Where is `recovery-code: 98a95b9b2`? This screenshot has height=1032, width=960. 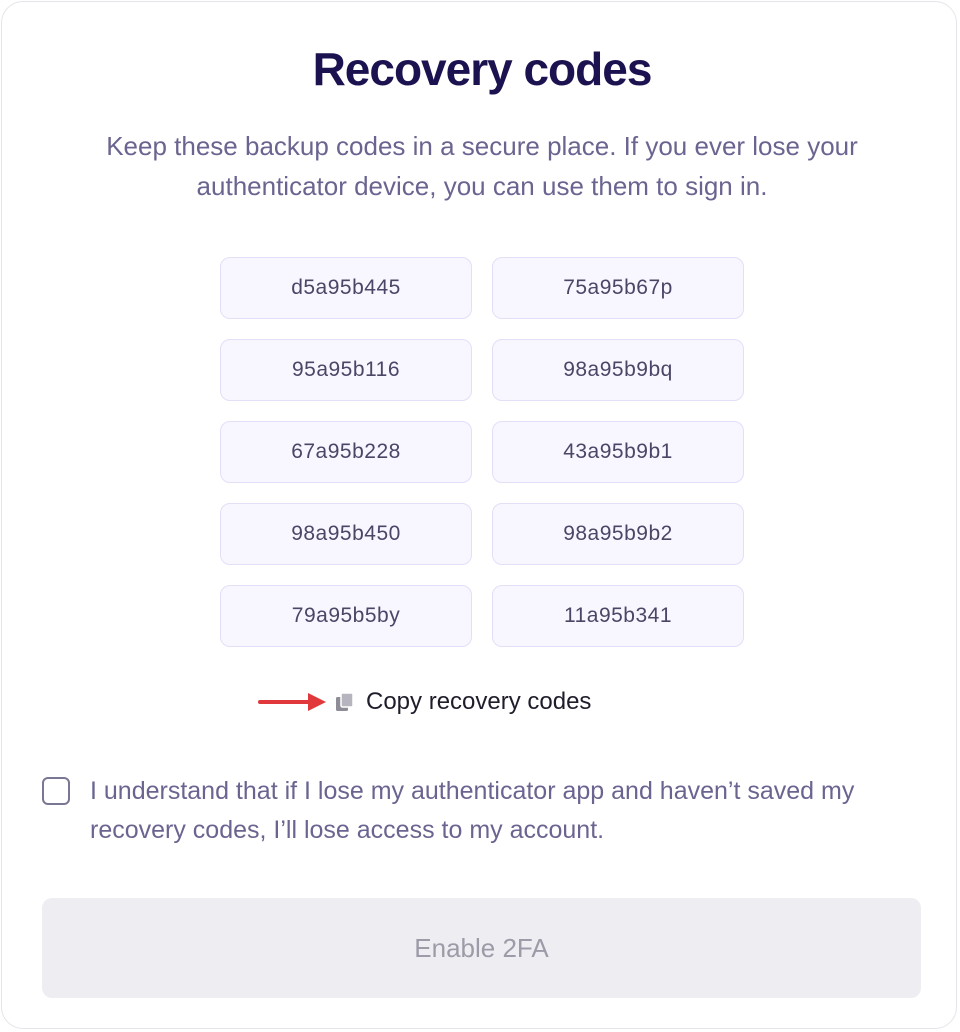 recovery-code: 98a95b9b2 is located at coordinates (618, 534).